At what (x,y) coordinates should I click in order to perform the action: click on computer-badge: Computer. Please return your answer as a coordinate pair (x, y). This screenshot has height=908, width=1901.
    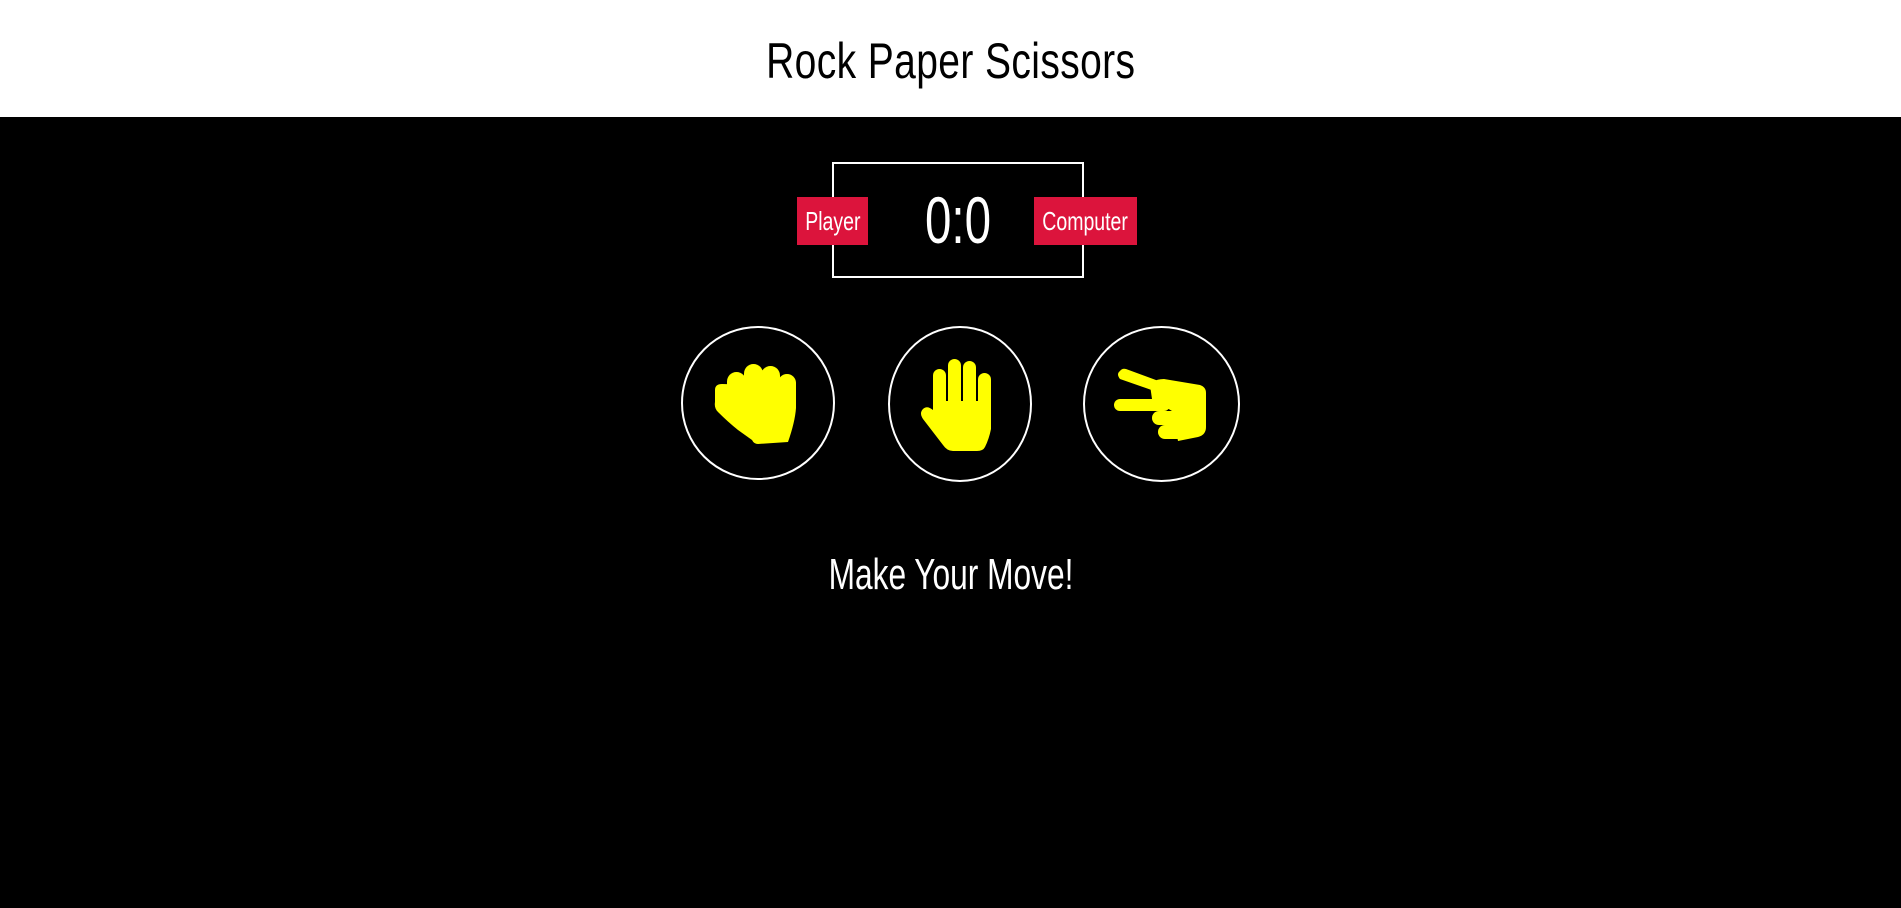
    Looking at the image, I should click on (1085, 221).